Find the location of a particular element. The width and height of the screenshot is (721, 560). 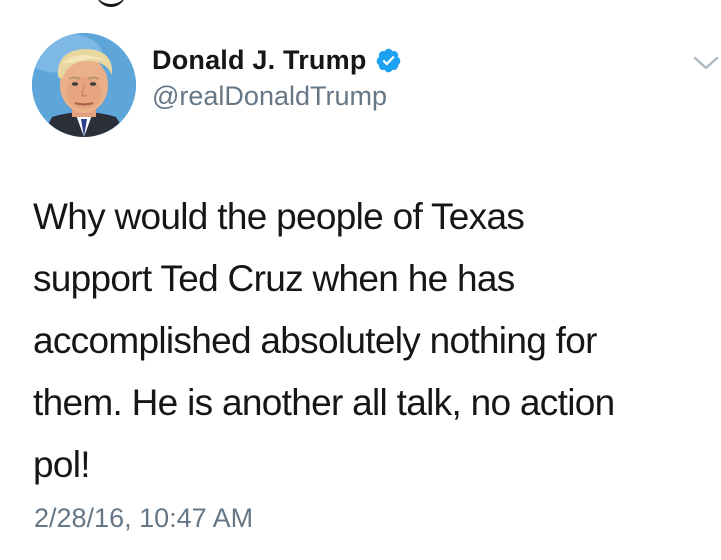

user-handle: @realDonaldTrump is located at coordinates (277, 96).